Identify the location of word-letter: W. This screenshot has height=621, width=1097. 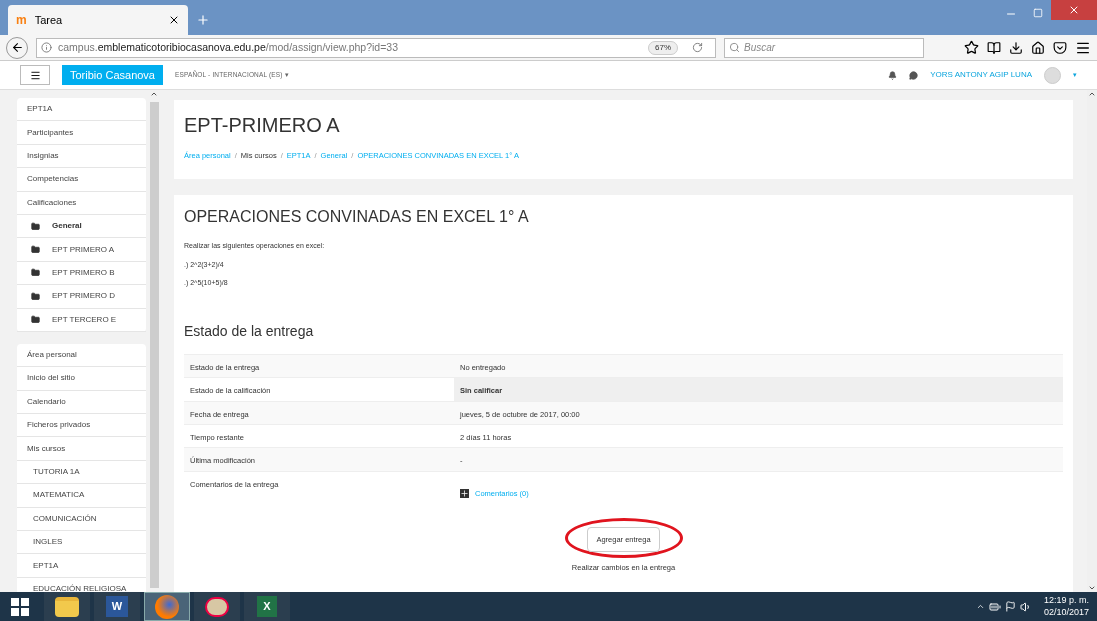
(117, 606).